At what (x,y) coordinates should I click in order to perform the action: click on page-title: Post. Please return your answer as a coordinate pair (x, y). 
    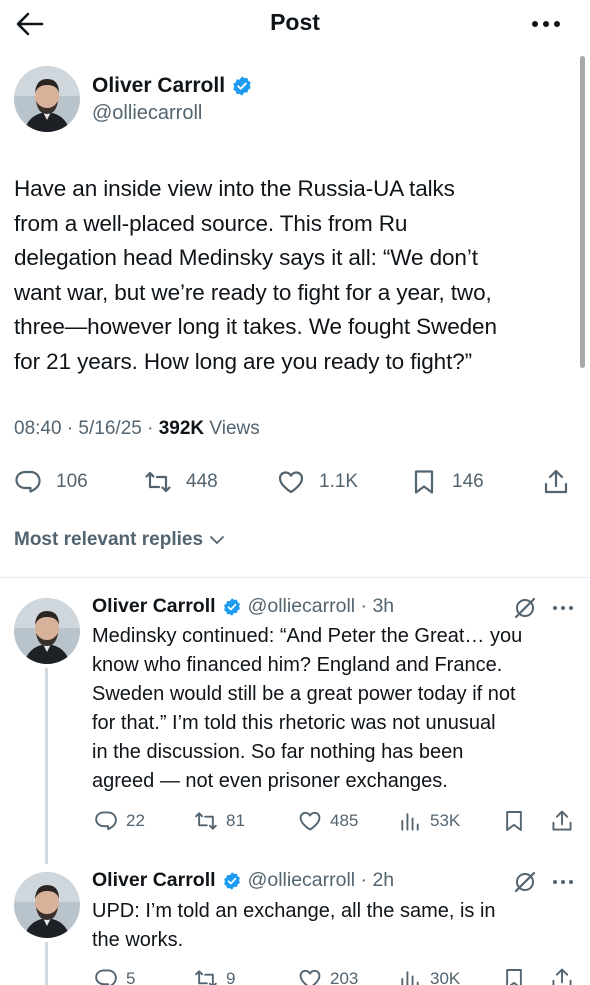
    Looking at the image, I should click on (295, 22).